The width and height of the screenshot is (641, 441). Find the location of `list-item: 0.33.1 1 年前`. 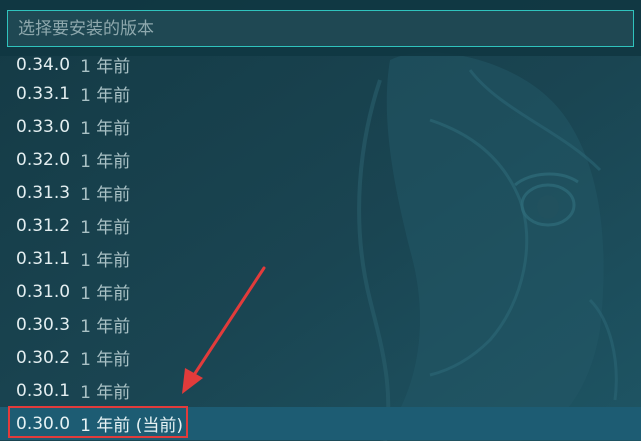

list-item: 0.33.1 1 年前 is located at coordinates (320, 93).